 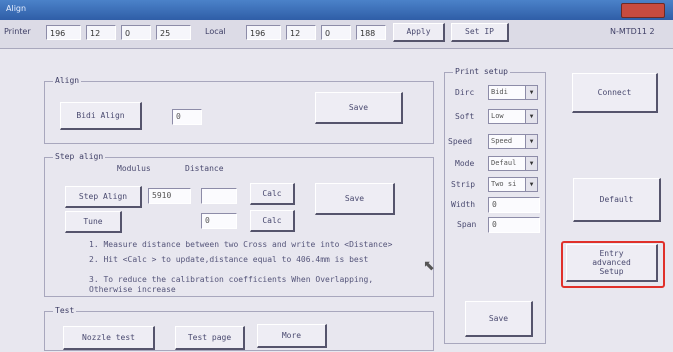 What do you see at coordinates (219, 196) in the screenshot?
I see `distance-input` at bounding box center [219, 196].